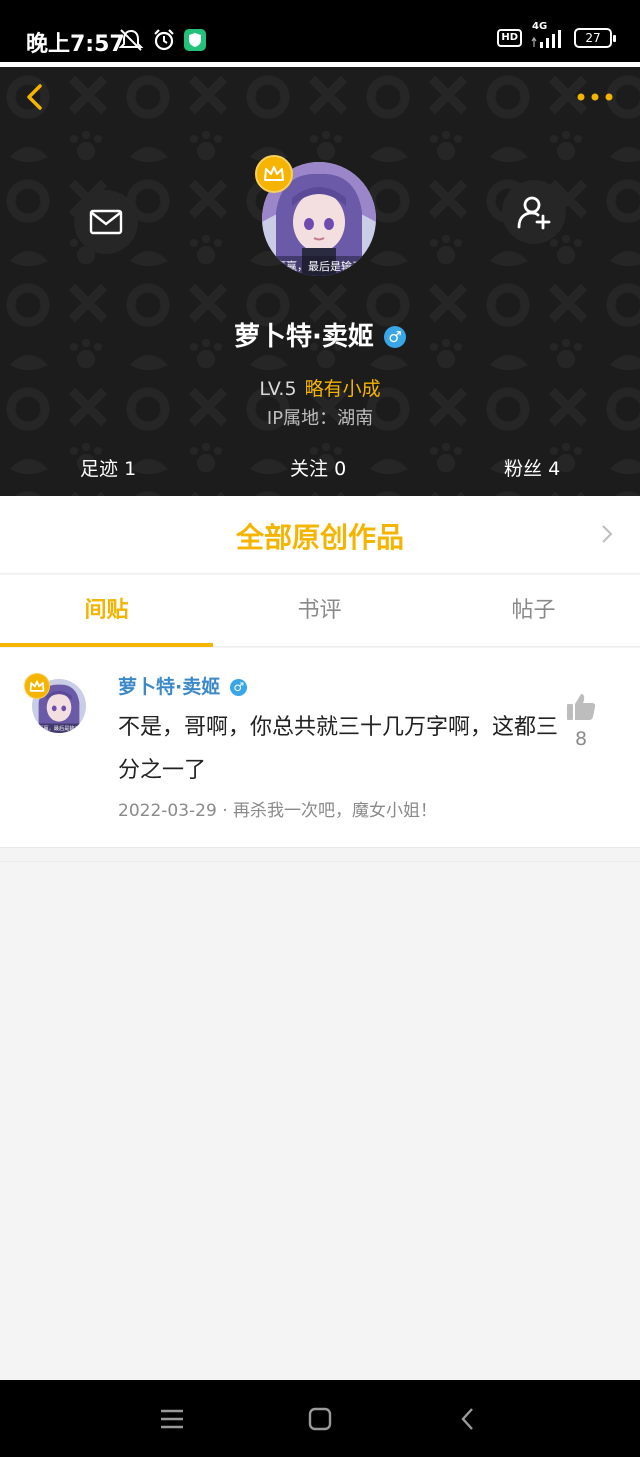 The height and width of the screenshot is (1457, 640). I want to click on more-options-icon, so click(595, 97).